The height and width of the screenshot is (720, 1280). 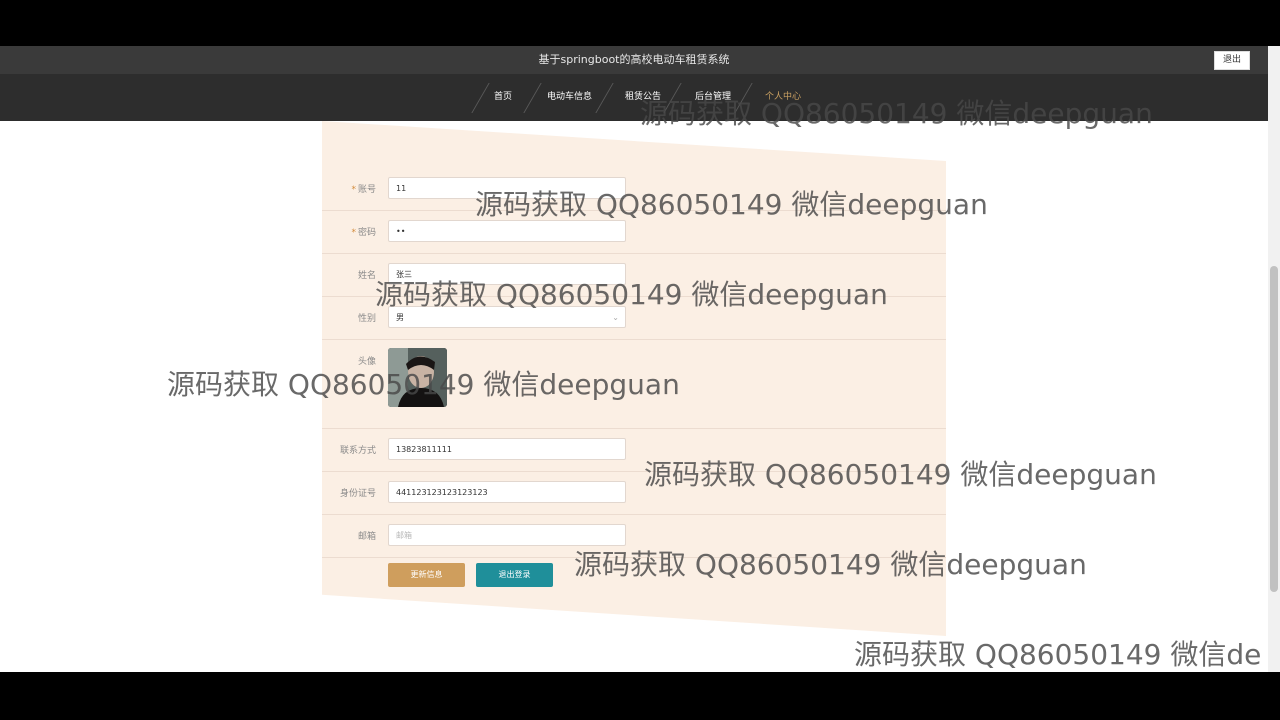 I want to click on password-label: * 密码, so click(x=363, y=233).